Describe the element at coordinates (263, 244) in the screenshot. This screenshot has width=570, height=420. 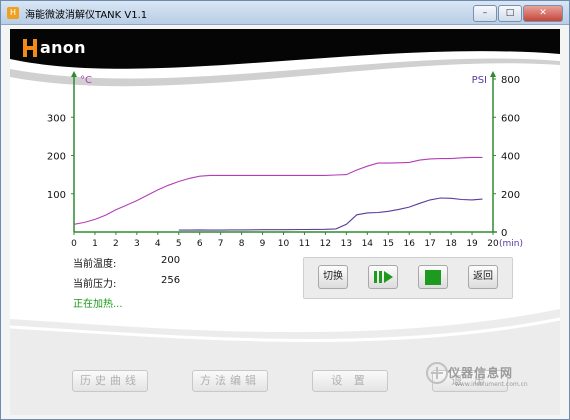
I see `x-tick-label: 9` at that location.